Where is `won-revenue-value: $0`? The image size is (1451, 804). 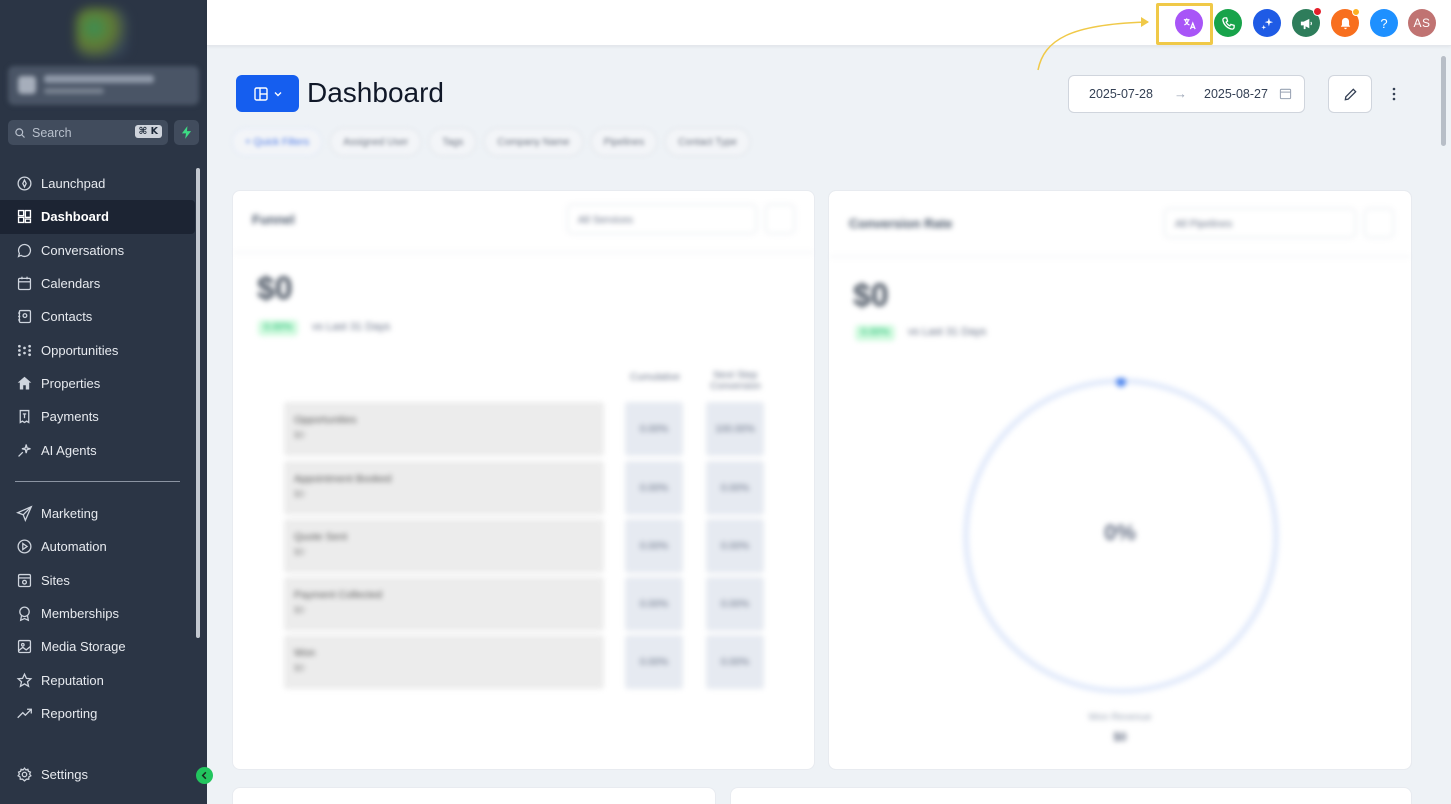 won-revenue-value: $0 is located at coordinates (1120, 737).